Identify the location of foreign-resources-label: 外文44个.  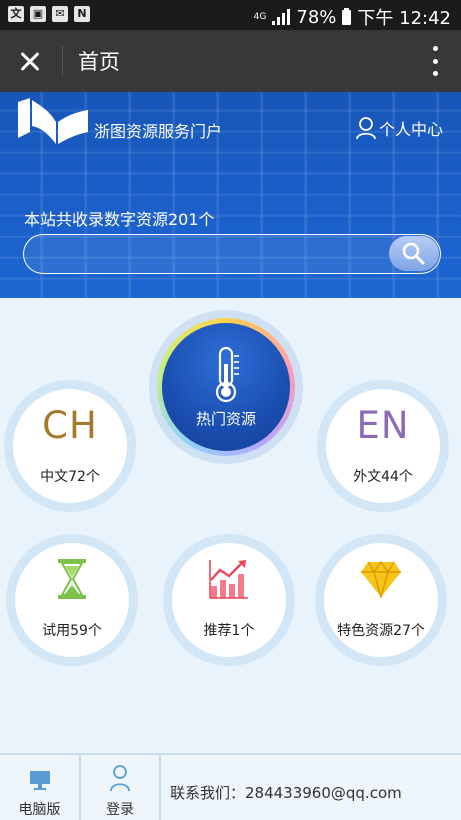
(383, 477).